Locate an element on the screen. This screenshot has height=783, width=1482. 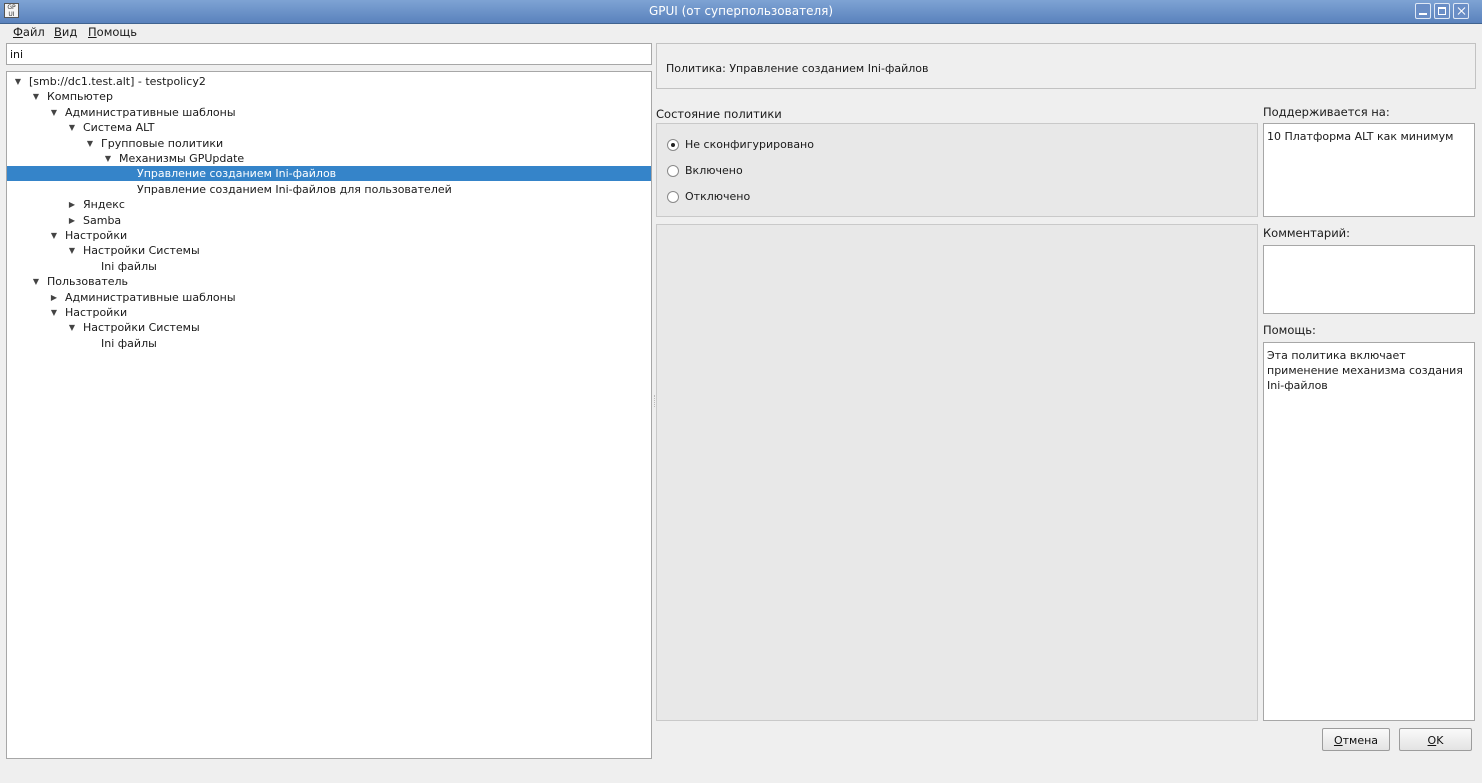
tree-item: Управление созданием Ini-файлов is located at coordinates (329, 174).